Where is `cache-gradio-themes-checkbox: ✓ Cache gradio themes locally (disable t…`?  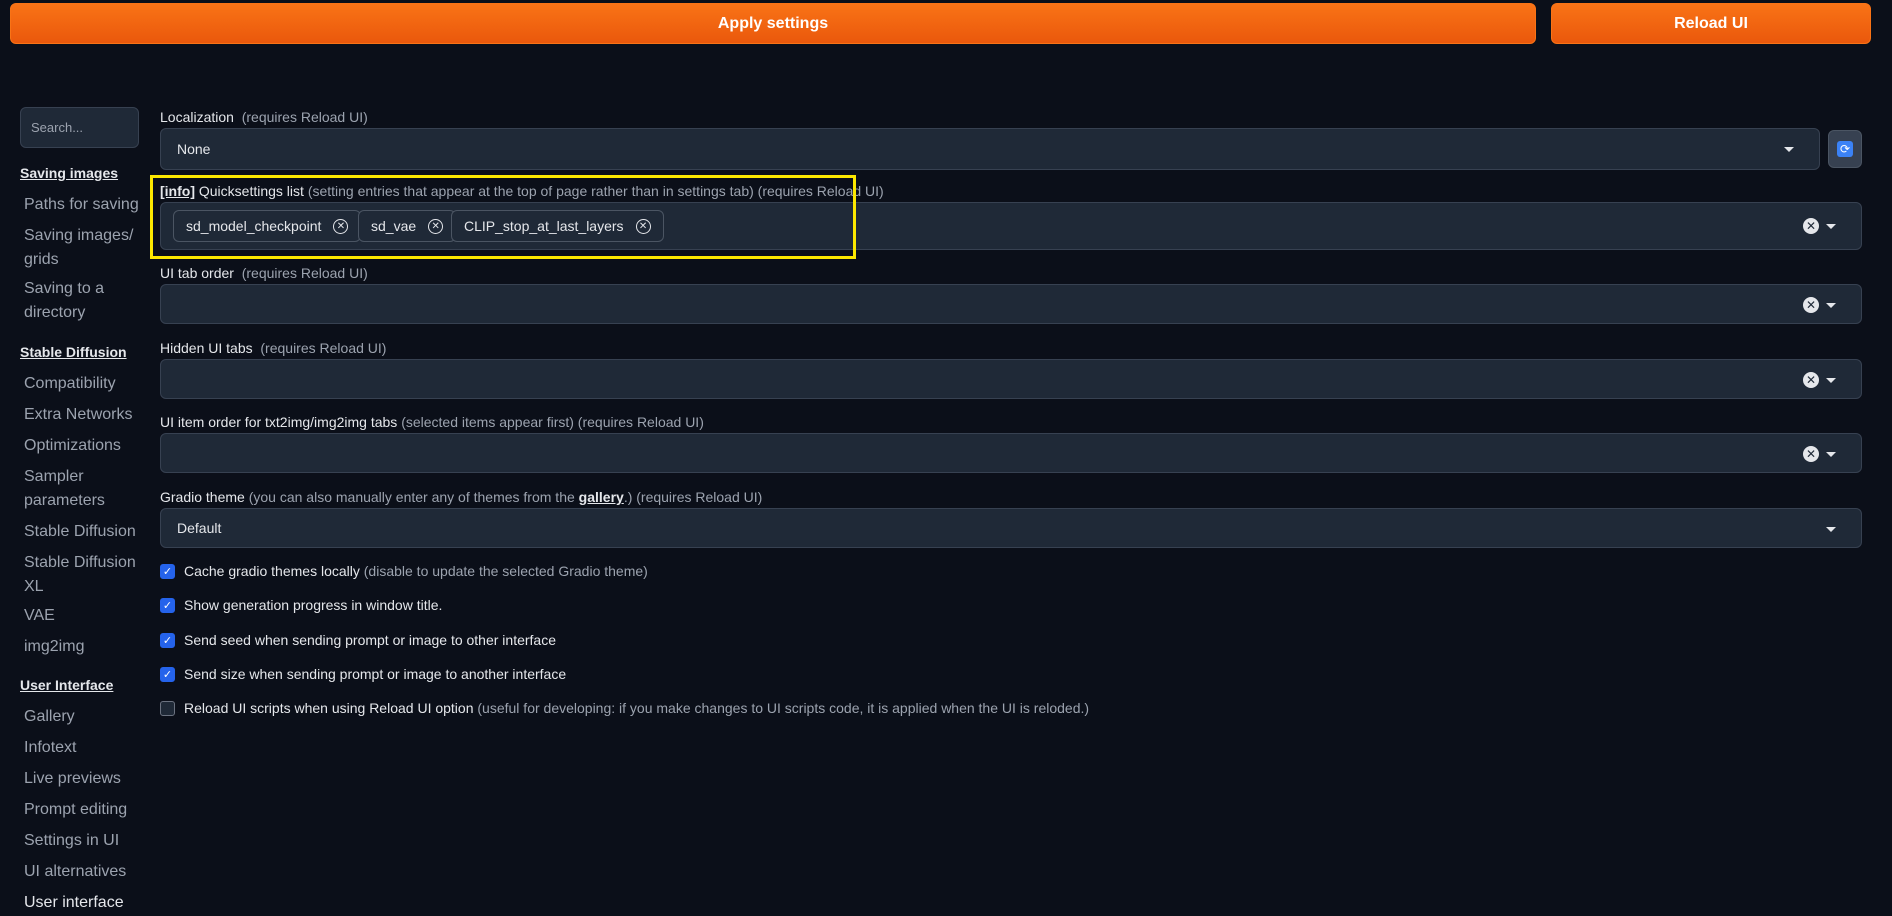
cache-gradio-themes-checkbox: ✓ Cache gradio themes locally (disable t… is located at coordinates (404, 571).